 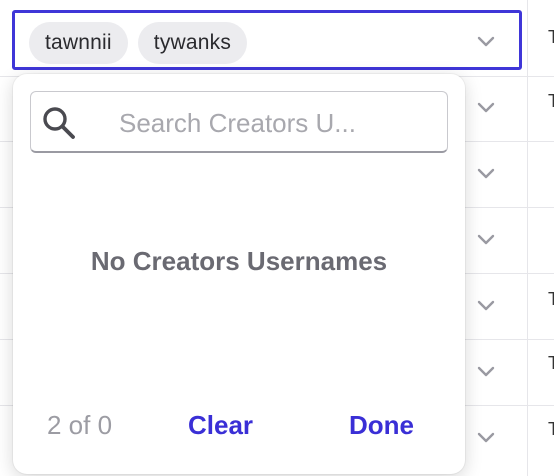 What do you see at coordinates (267, 40) in the screenshot?
I see `creators-usernames-select: tawnnii tywanks` at bounding box center [267, 40].